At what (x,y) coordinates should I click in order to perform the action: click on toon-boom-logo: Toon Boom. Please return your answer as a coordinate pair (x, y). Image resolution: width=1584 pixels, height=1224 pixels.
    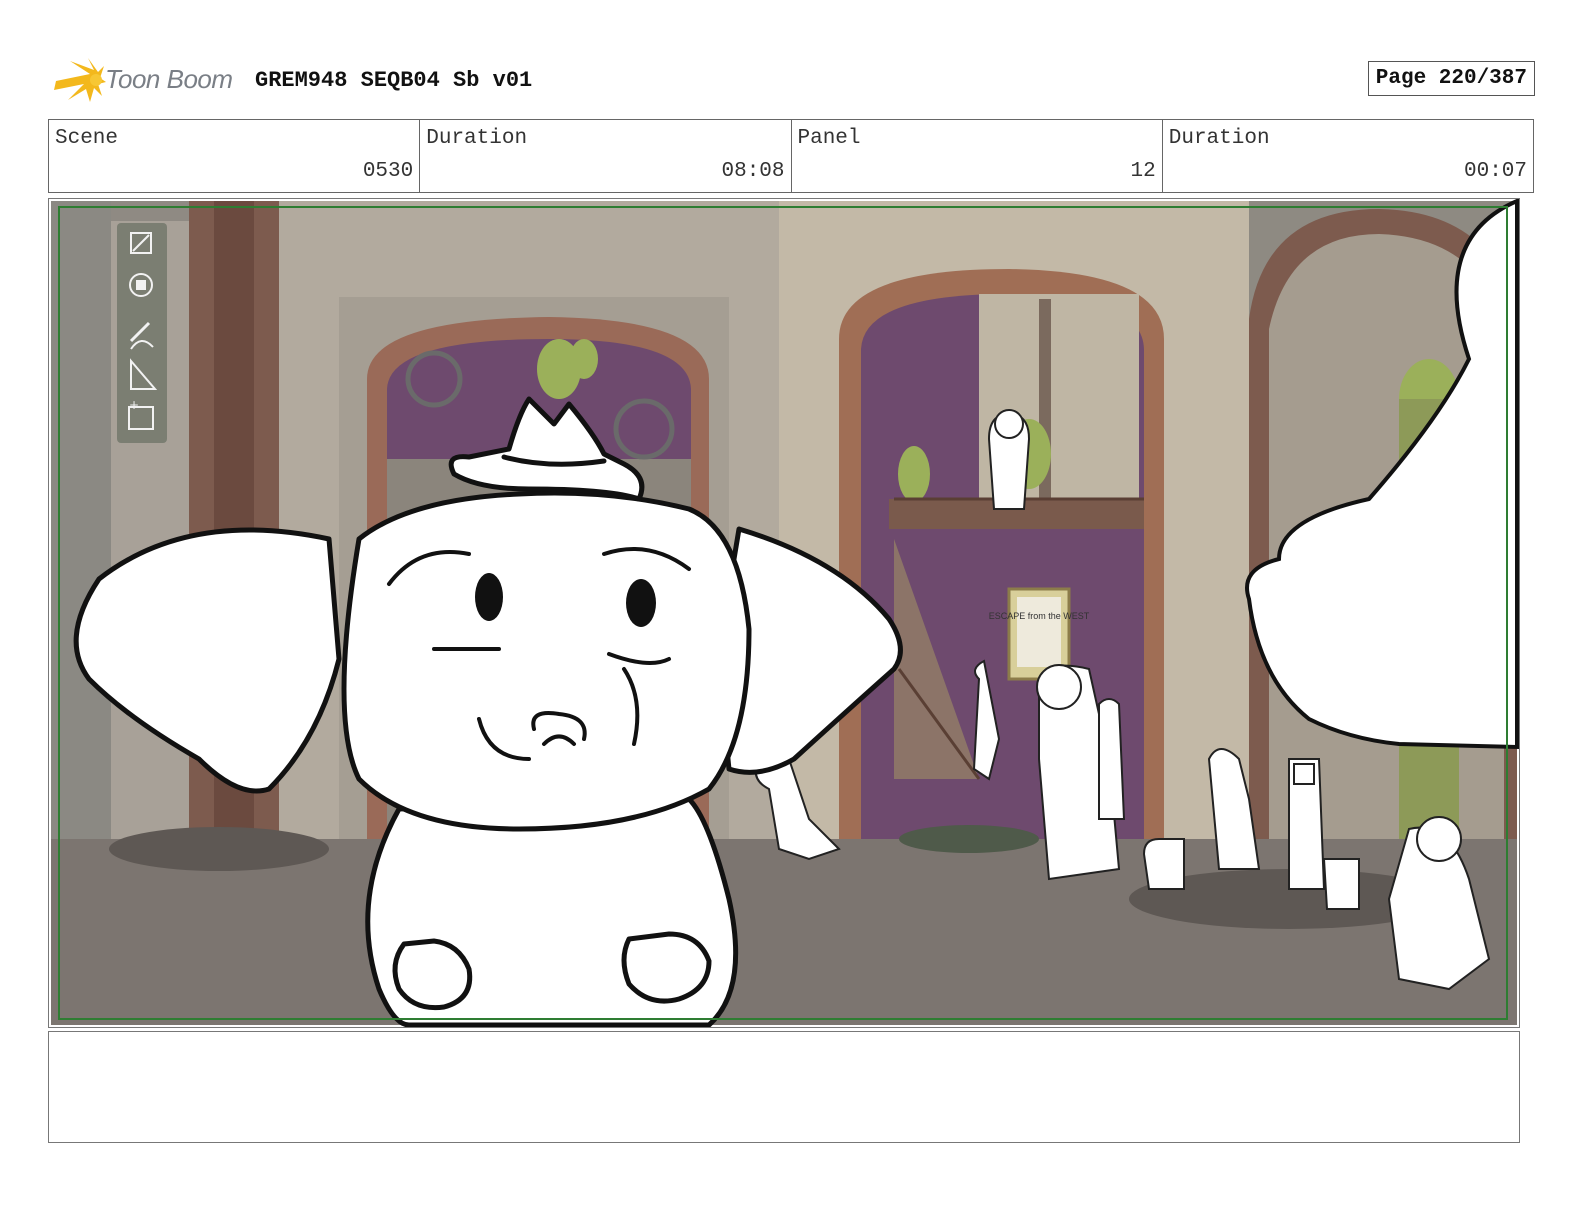
    Looking at the image, I should click on (145, 81).